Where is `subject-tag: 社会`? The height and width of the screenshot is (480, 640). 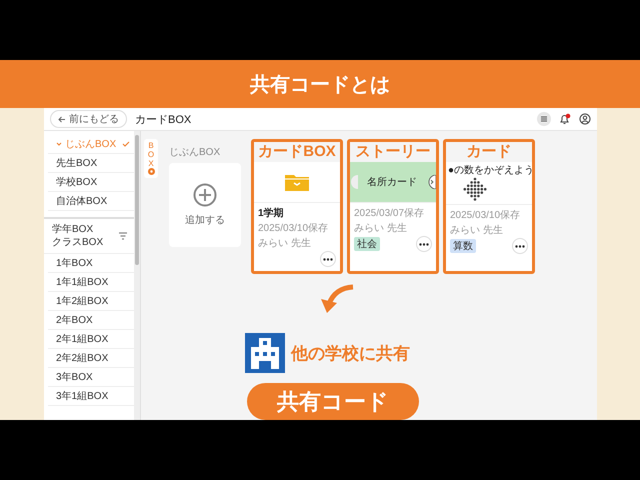 subject-tag: 社会 is located at coordinates (367, 244).